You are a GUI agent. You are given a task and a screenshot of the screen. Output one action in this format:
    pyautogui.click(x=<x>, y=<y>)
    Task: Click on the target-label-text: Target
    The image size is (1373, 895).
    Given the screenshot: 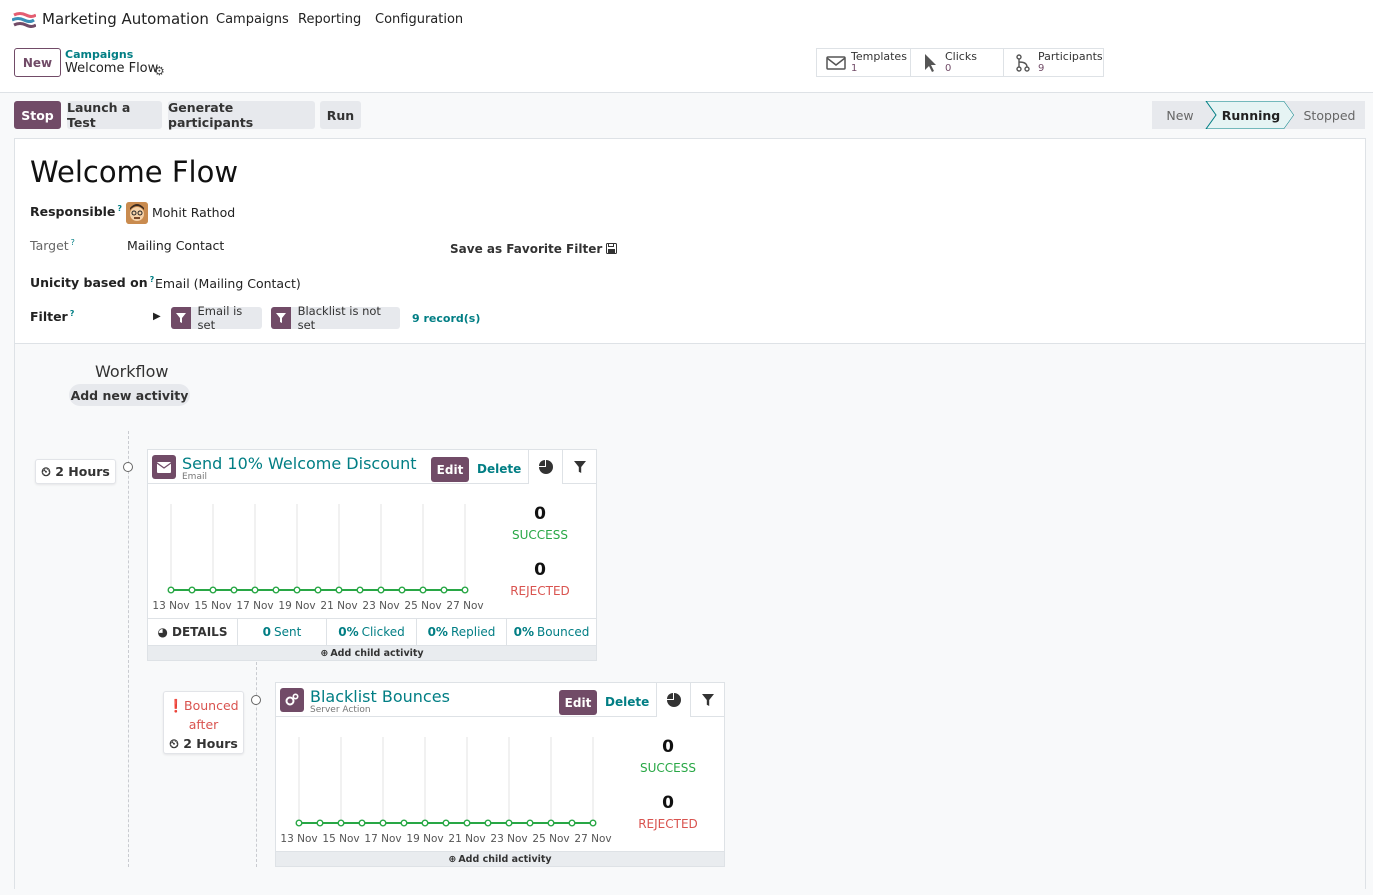 What is the action you would take?
    pyautogui.click(x=49, y=246)
    